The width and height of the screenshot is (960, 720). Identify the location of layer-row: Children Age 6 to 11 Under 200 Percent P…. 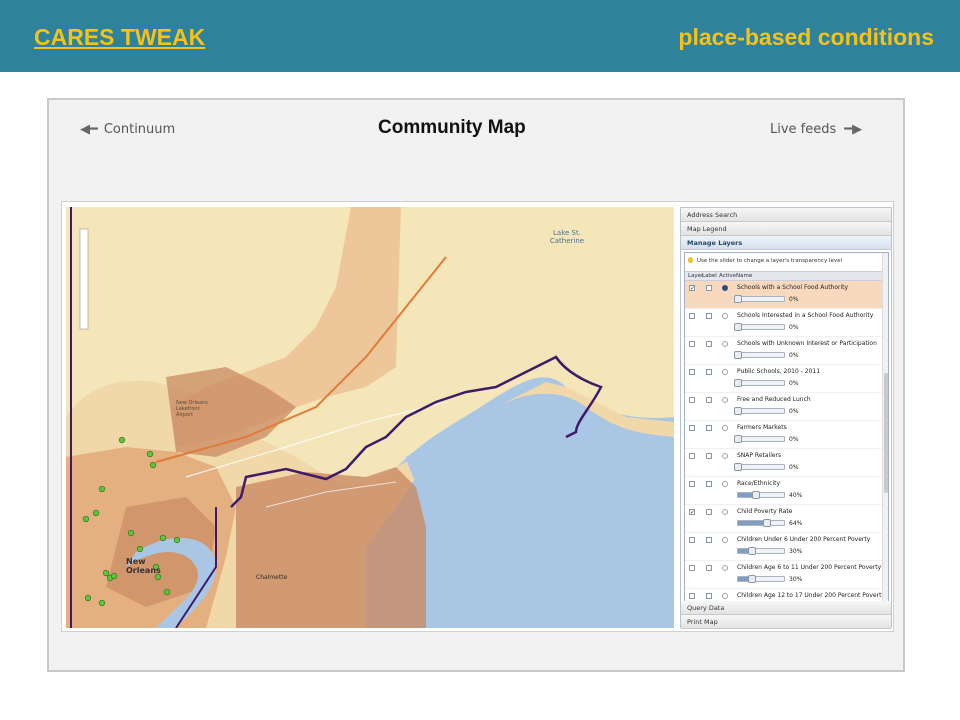
(786, 575).